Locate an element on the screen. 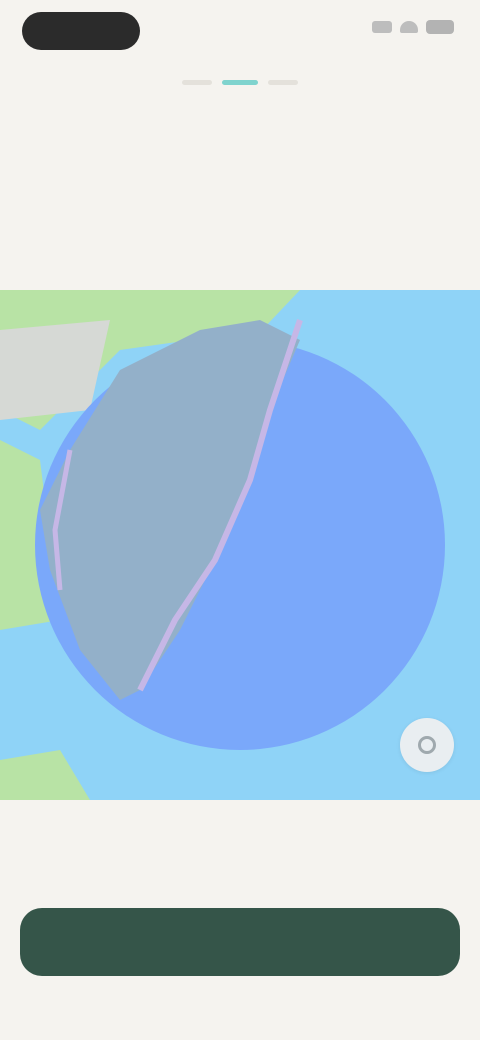 Image resolution: width=480 pixels, height=1040 pixels. wifi-icon is located at coordinates (409, 27).